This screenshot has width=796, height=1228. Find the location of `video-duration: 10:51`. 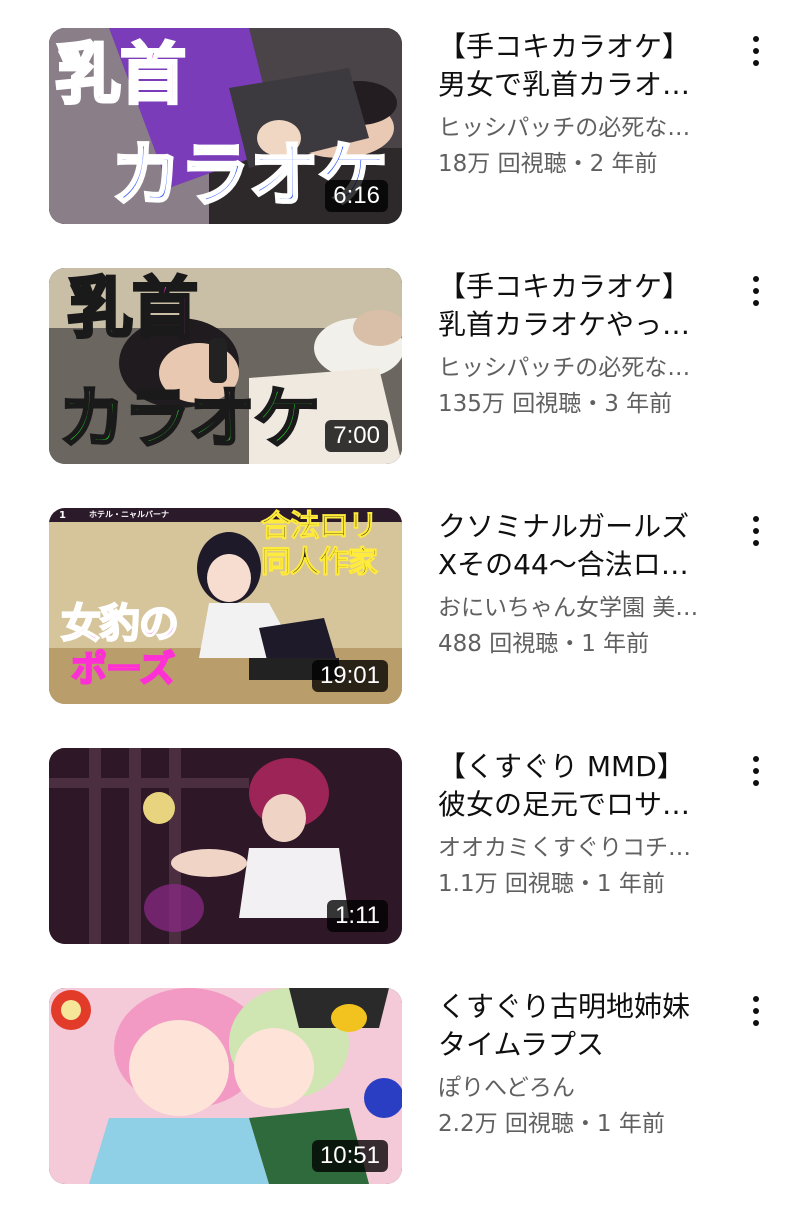

video-duration: 10:51 is located at coordinates (349, 1156).